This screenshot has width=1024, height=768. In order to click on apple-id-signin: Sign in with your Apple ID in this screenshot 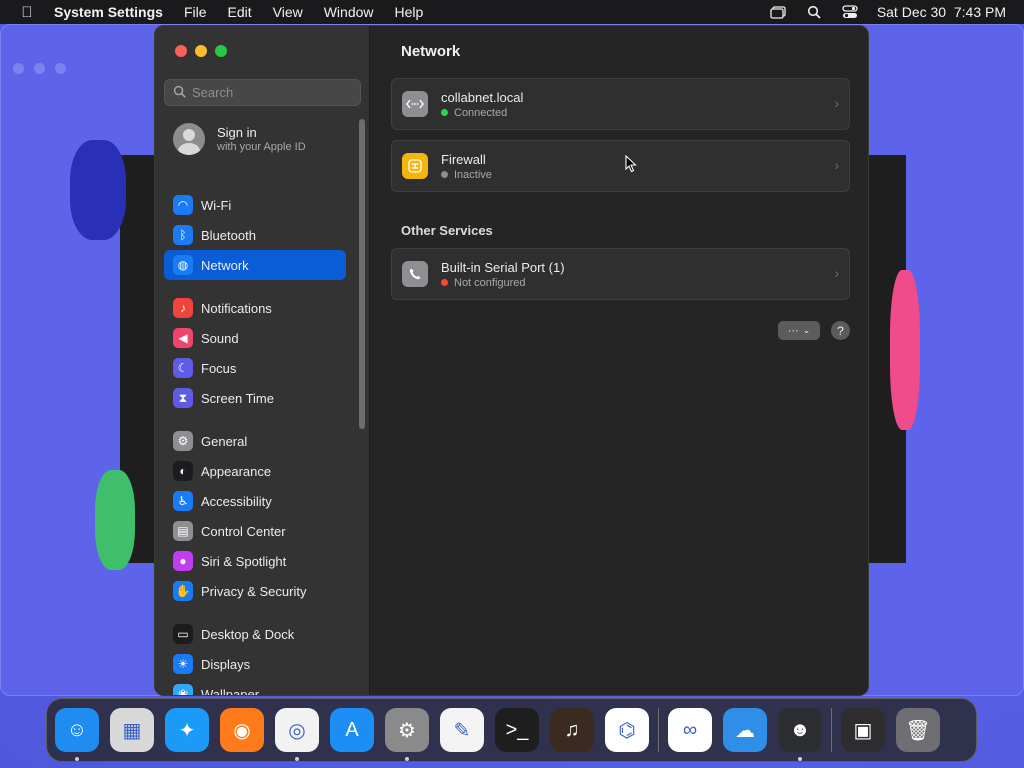, I will do `click(239, 139)`.